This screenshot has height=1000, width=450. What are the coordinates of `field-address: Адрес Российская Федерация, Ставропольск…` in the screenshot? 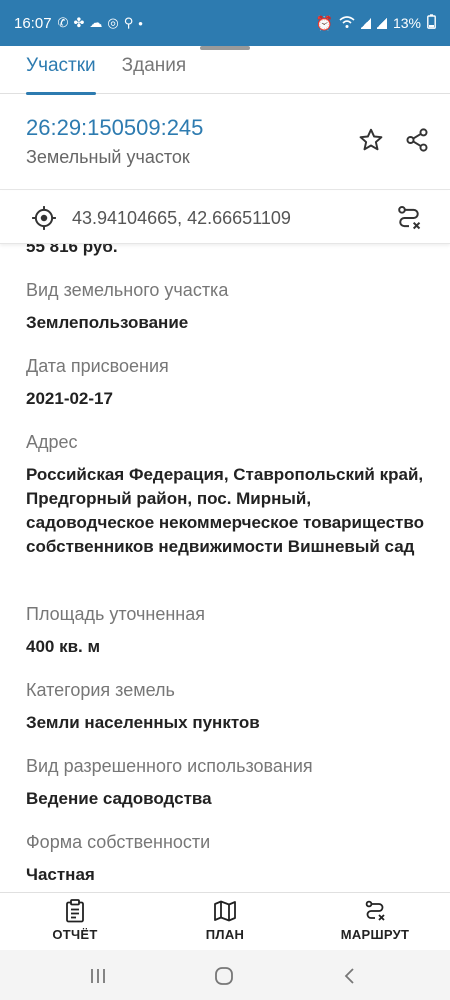 It's located at (226, 495).